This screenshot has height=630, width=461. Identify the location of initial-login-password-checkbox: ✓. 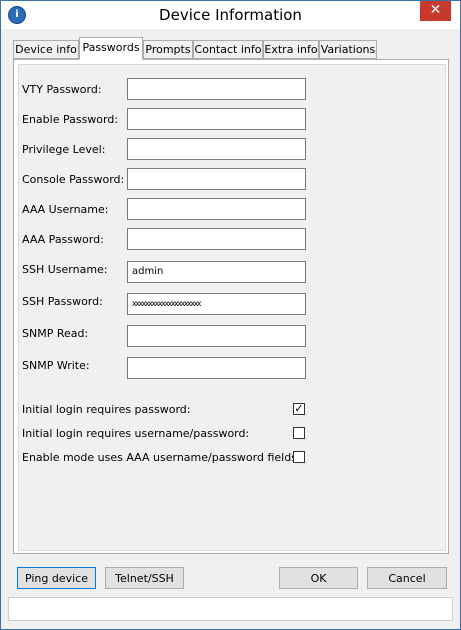
(299, 409).